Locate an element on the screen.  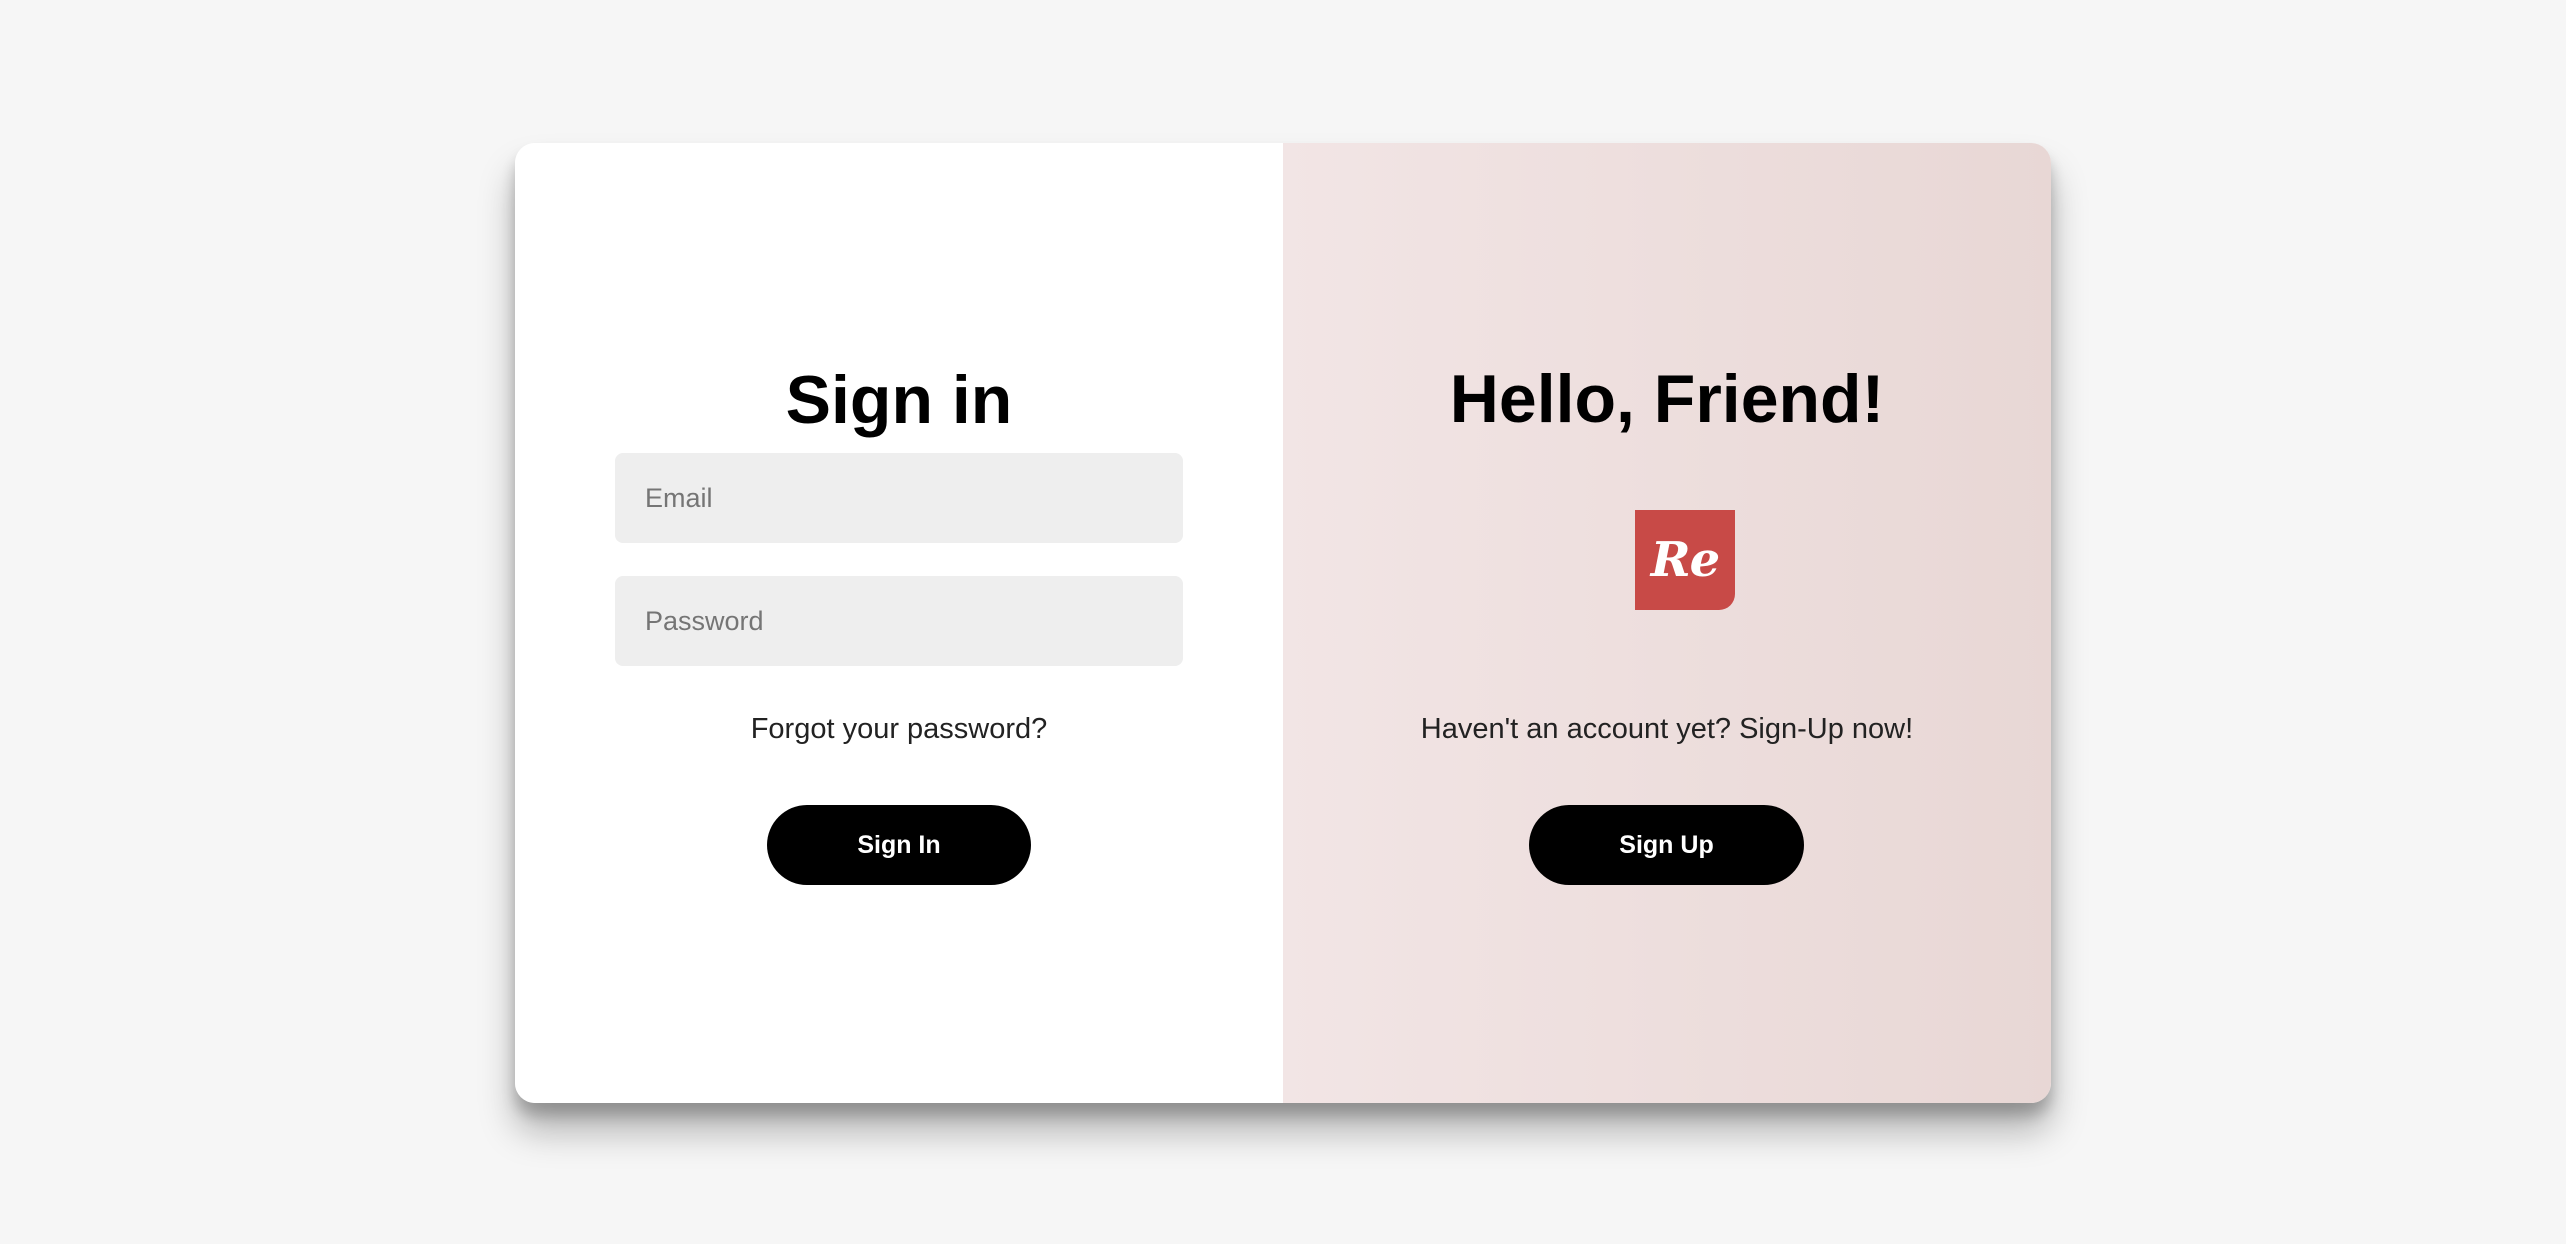
sign-up-title: Hello, Friend! is located at coordinates (1667, 399).